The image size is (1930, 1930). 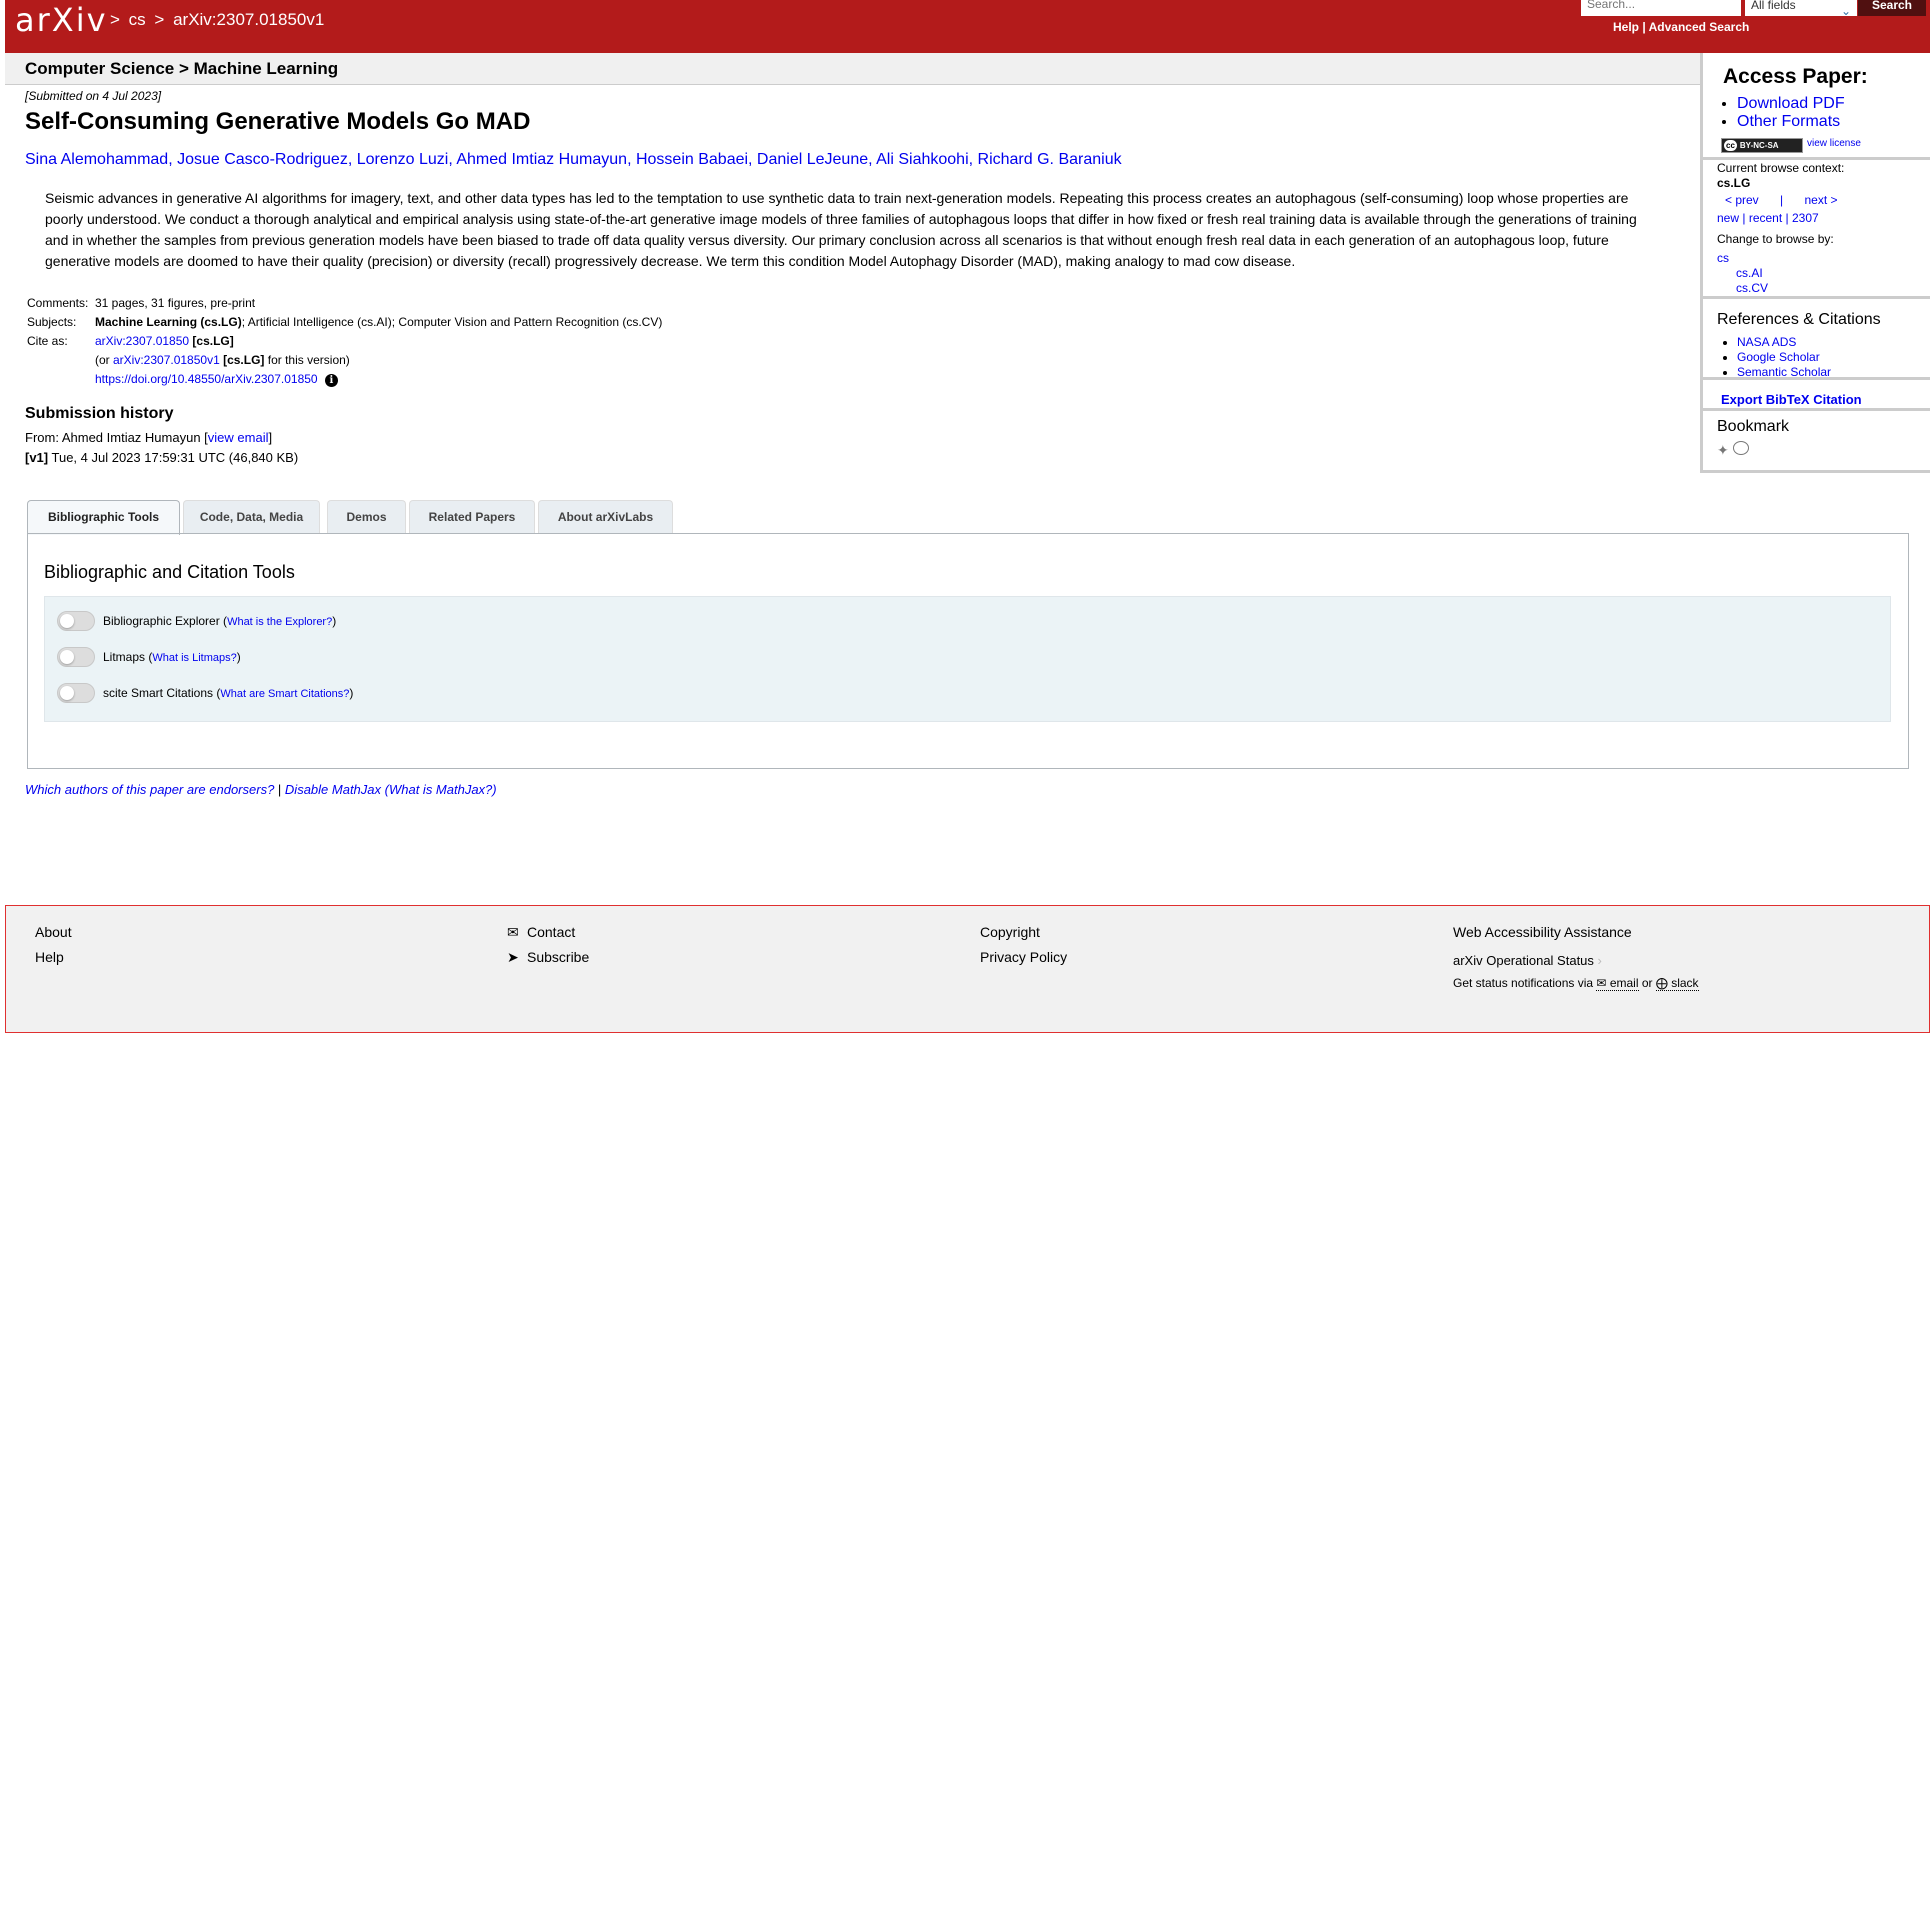 I want to click on prev-link: < prev, so click(x=1742, y=200).